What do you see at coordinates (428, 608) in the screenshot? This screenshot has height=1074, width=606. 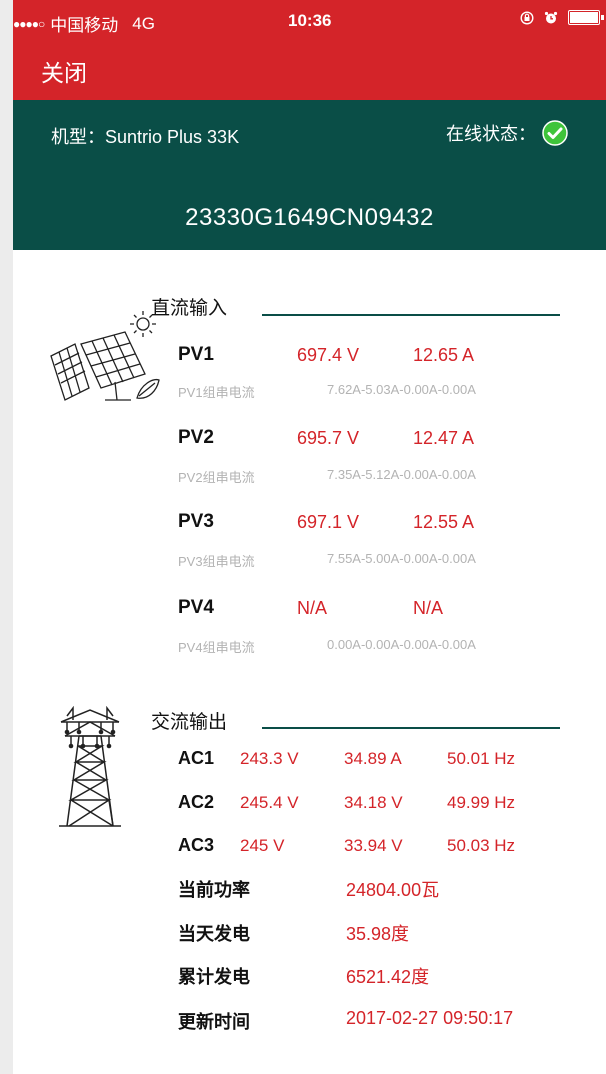 I see `pv4-current: N/A` at bounding box center [428, 608].